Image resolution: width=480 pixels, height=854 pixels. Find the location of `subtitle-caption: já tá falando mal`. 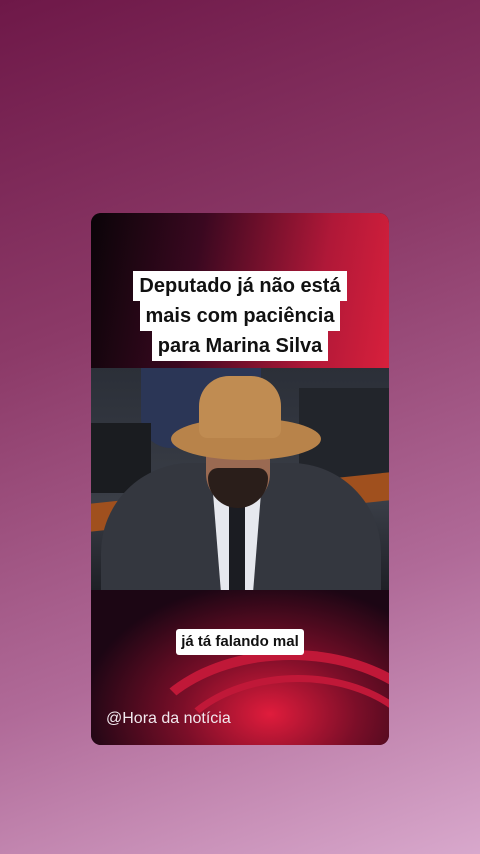

subtitle-caption: já tá falando mal is located at coordinates (240, 642).